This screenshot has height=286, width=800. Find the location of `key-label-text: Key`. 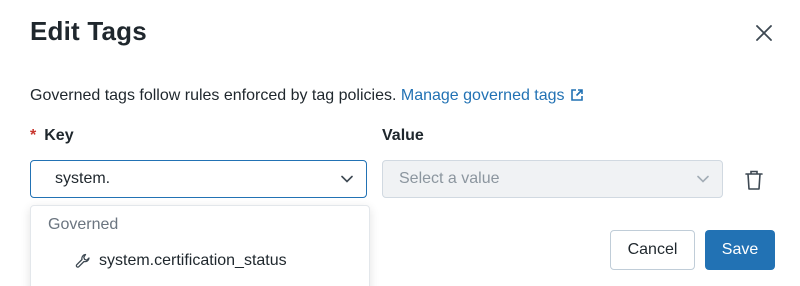

key-label-text: Key is located at coordinates (59, 135).